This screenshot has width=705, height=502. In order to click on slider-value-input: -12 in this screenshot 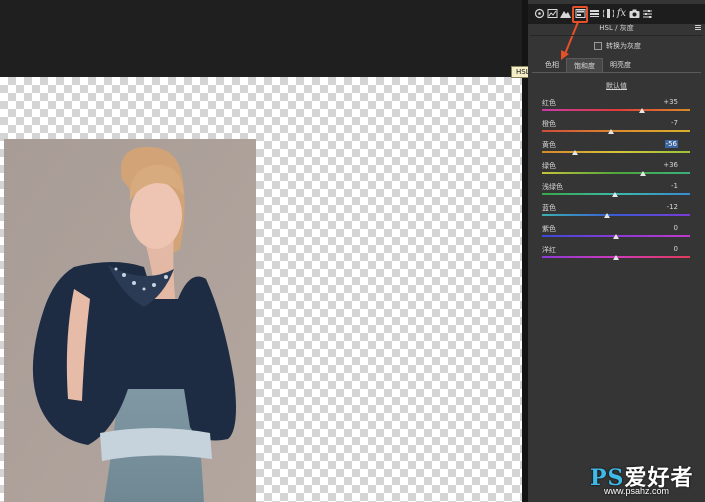, I will do `click(672, 207)`.